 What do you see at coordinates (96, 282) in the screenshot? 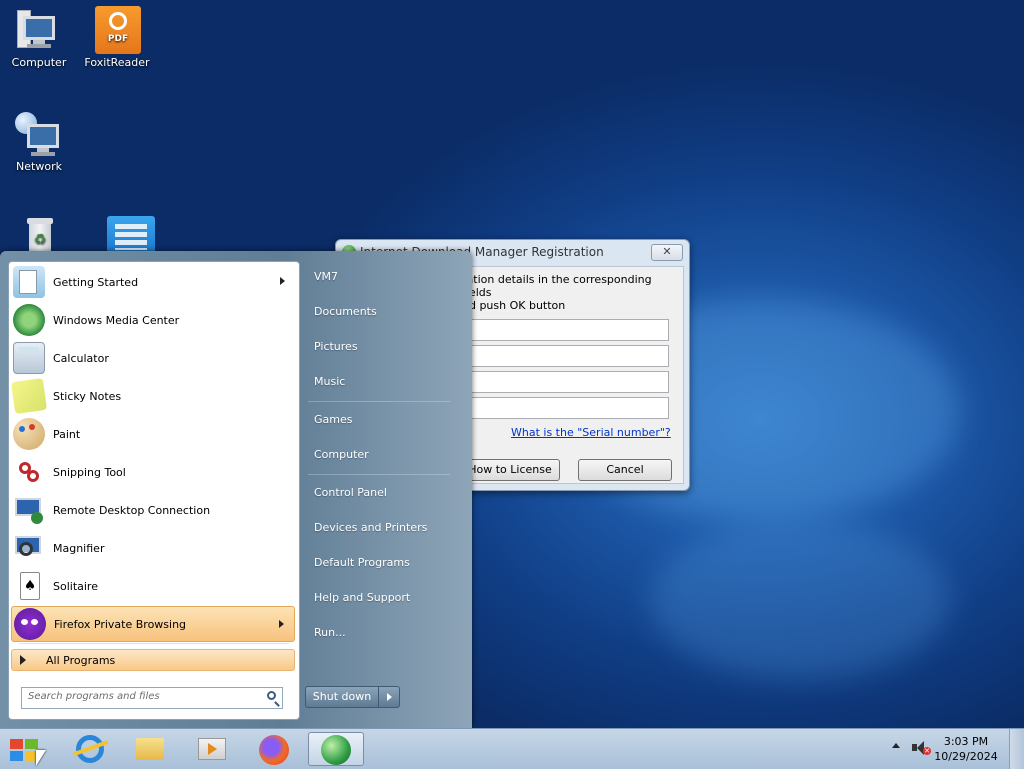
I see `program-label: Getting Started` at bounding box center [96, 282].